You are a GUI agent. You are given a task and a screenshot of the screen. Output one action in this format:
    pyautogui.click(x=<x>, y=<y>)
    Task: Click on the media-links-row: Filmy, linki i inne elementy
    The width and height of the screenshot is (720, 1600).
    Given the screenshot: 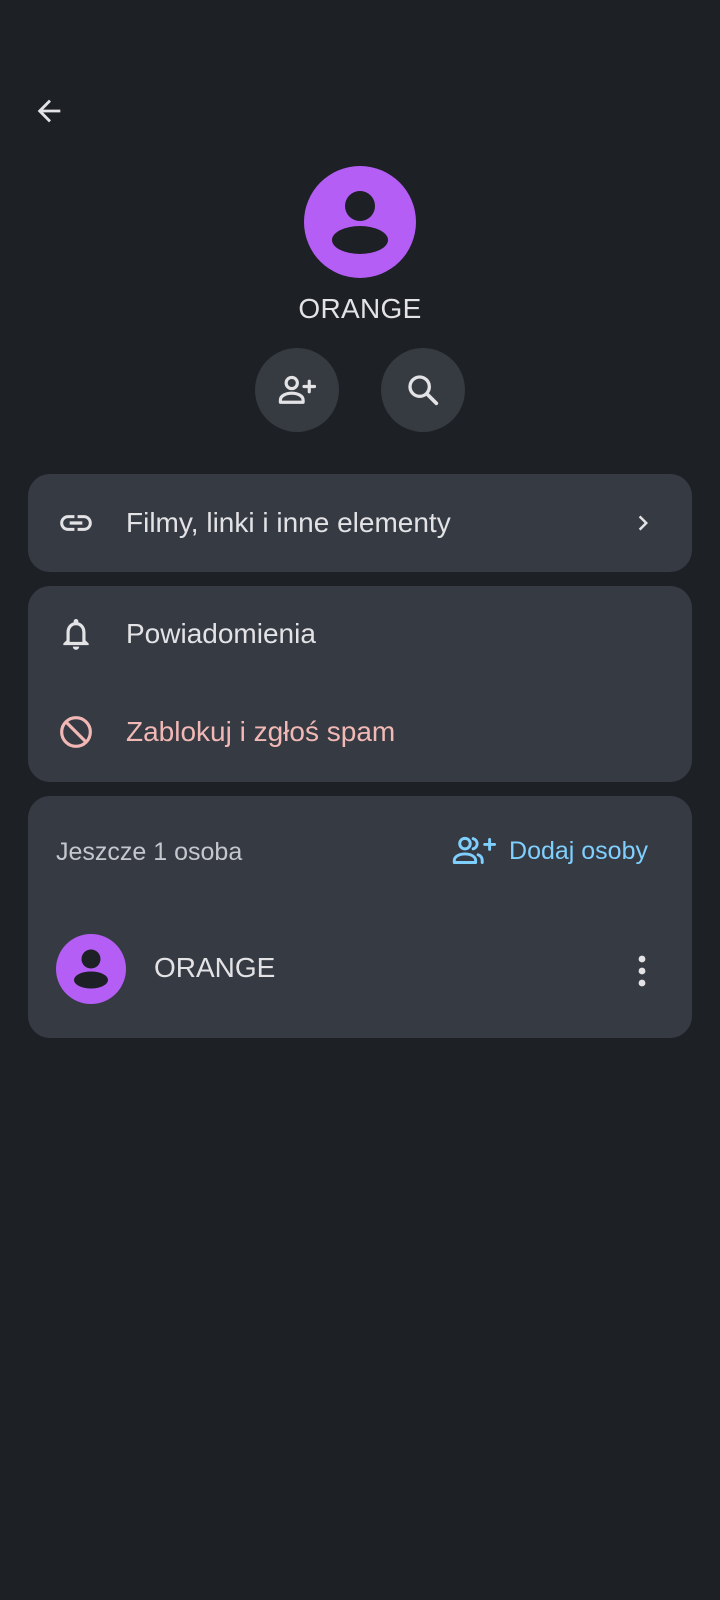 What is the action you would take?
    pyautogui.click(x=360, y=523)
    